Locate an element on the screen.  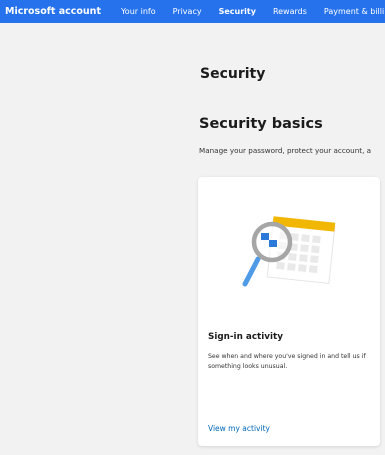
nav-payment-billing: Payment & billi is located at coordinates (354, 11).